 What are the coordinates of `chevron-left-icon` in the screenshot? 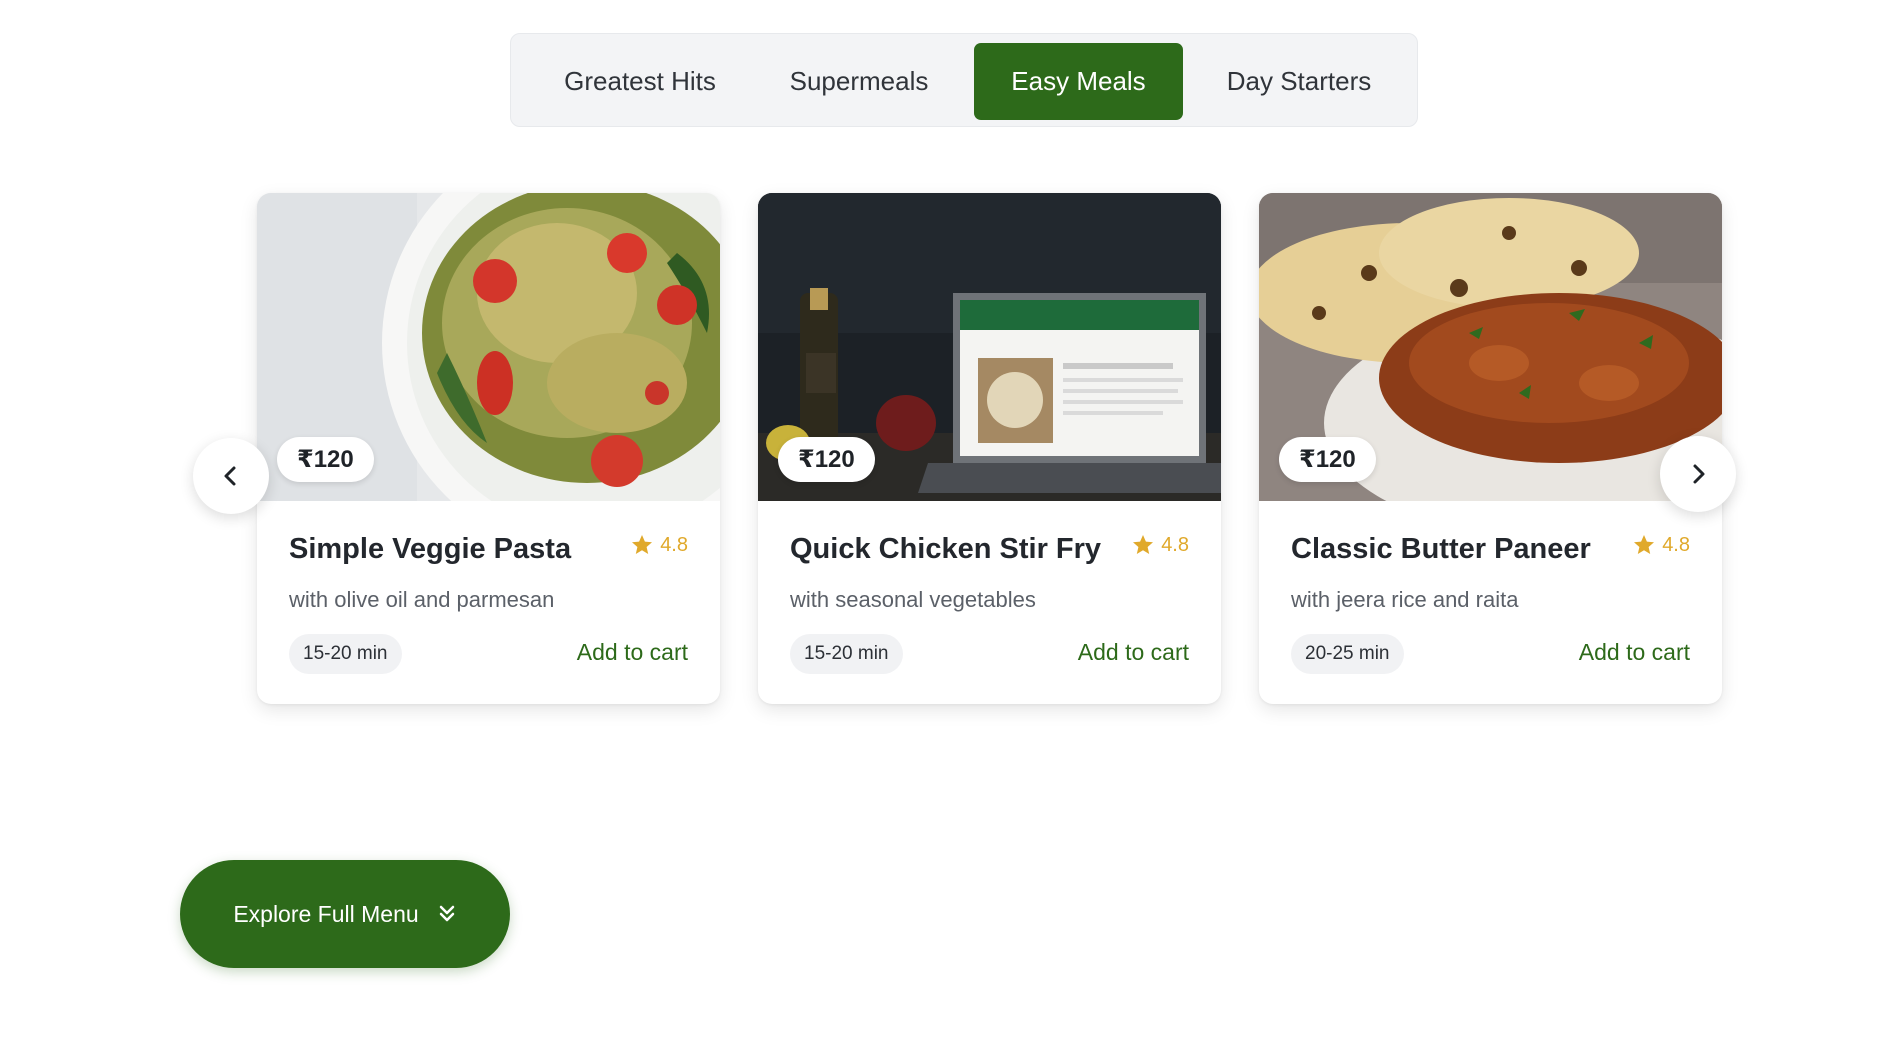 It's located at (230, 476).